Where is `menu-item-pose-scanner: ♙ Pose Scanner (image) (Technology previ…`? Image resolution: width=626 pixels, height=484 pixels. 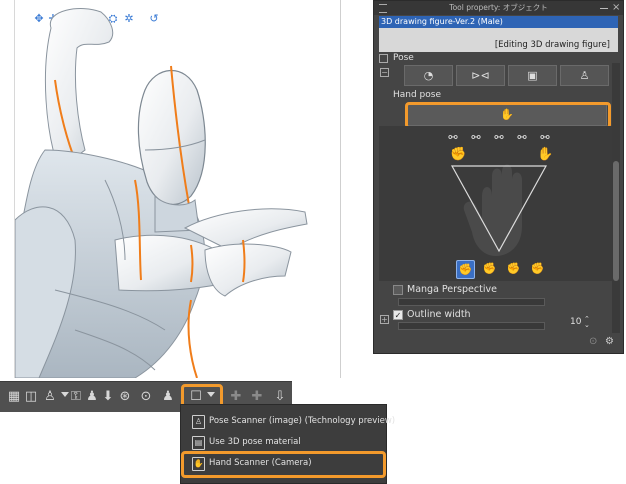
menu-item-pose-scanner: ♙ Pose Scanner (image) (Technology previ… is located at coordinates (288, 421).